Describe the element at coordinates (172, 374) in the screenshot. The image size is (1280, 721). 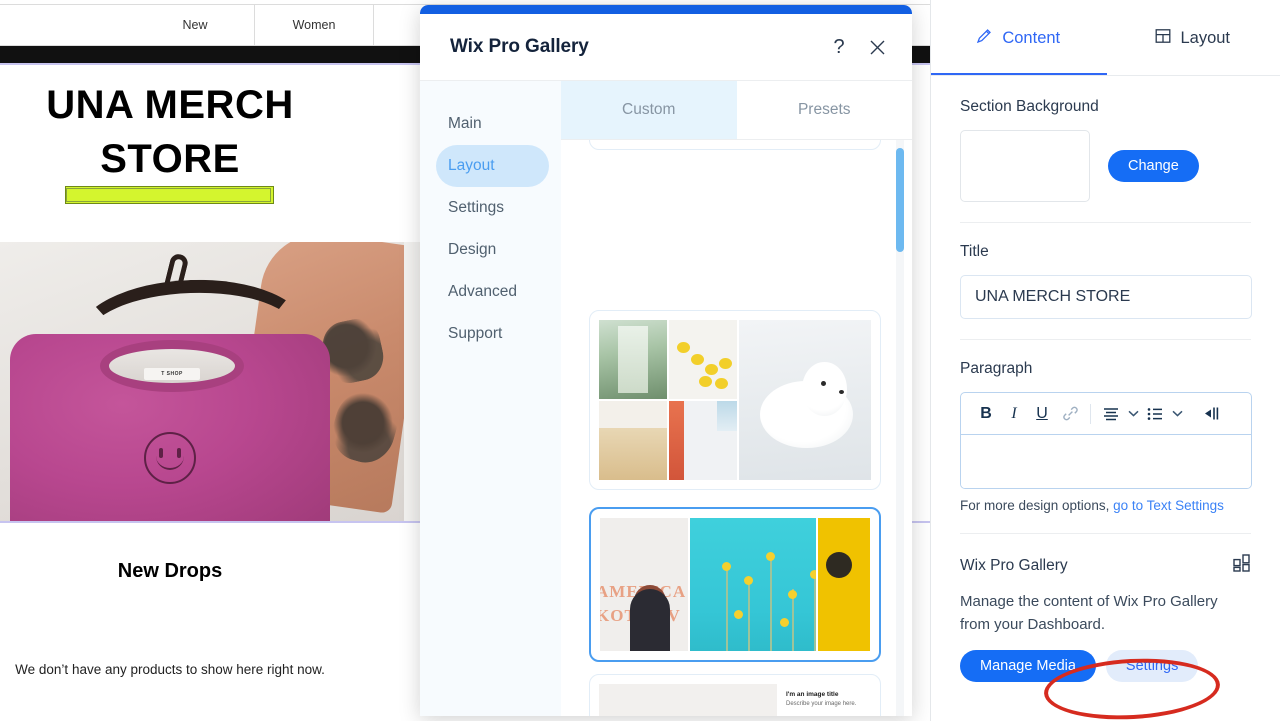
I see `photo-shirt-tag: T SHOP` at that location.